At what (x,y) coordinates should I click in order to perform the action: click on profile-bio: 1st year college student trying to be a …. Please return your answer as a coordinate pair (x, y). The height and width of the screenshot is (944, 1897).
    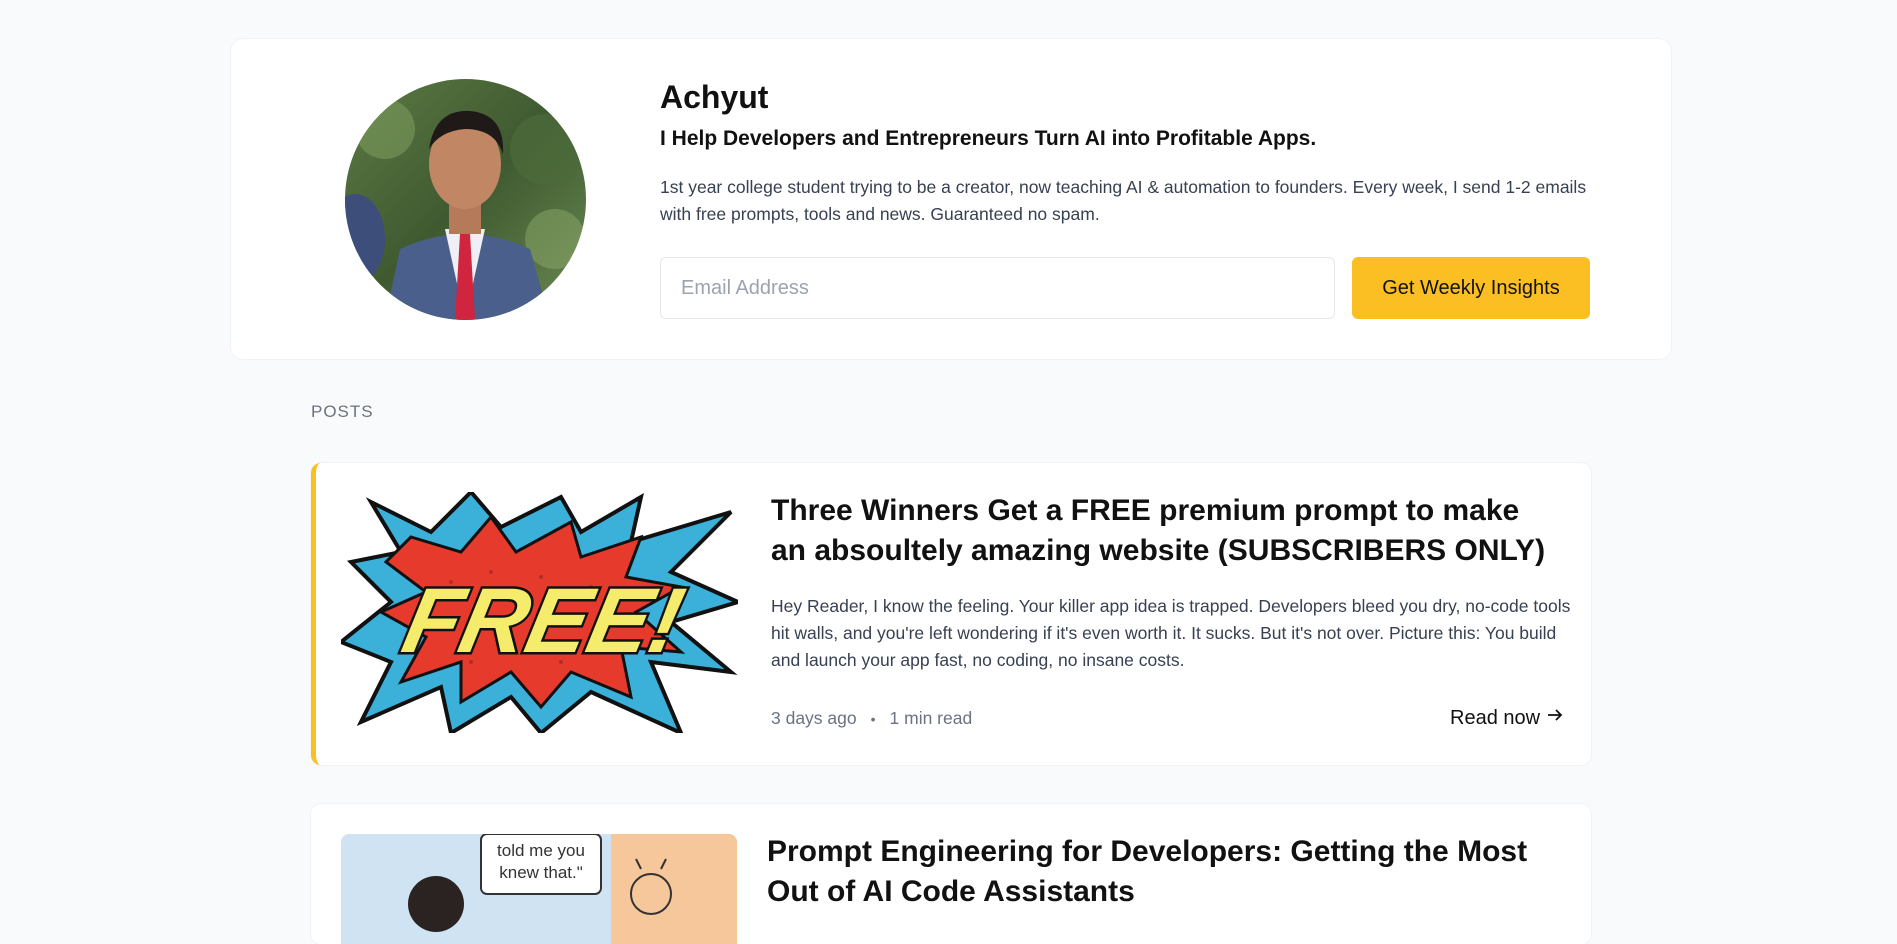
    Looking at the image, I should click on (1123, 200).